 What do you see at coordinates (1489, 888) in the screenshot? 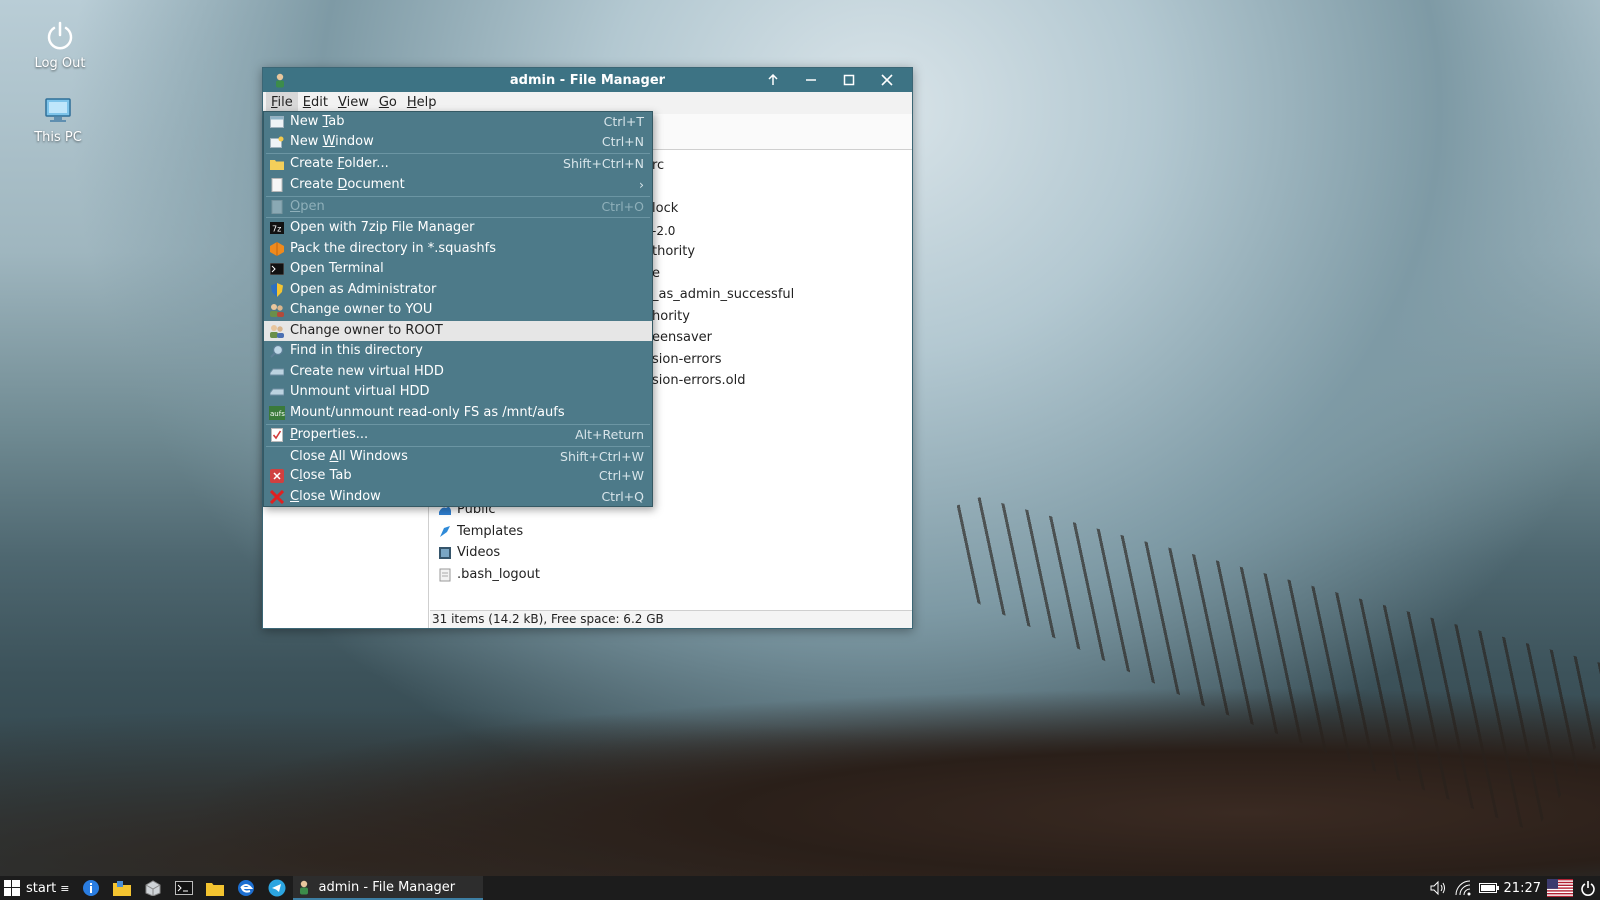
I see `tray-battery` at bounding box center [1489, 888].